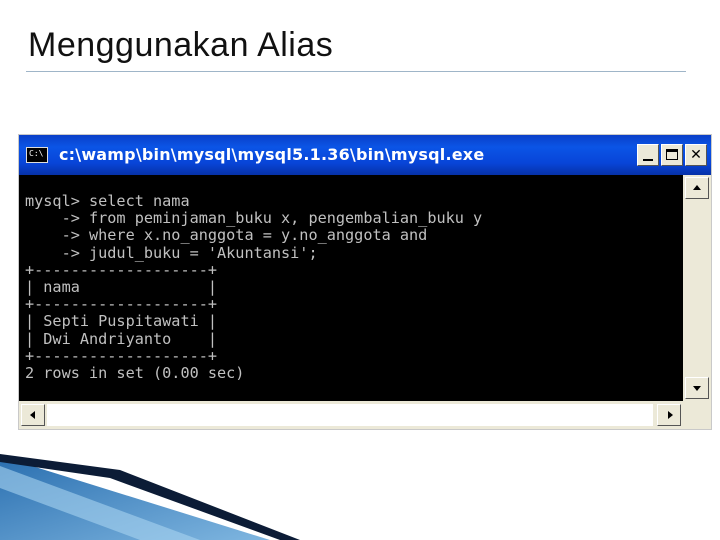 The image size is (720, 540). Describe the element at coordinates (181, 45) in the screenshot. I see `slide-title: Menggunakan Alias` at that location.